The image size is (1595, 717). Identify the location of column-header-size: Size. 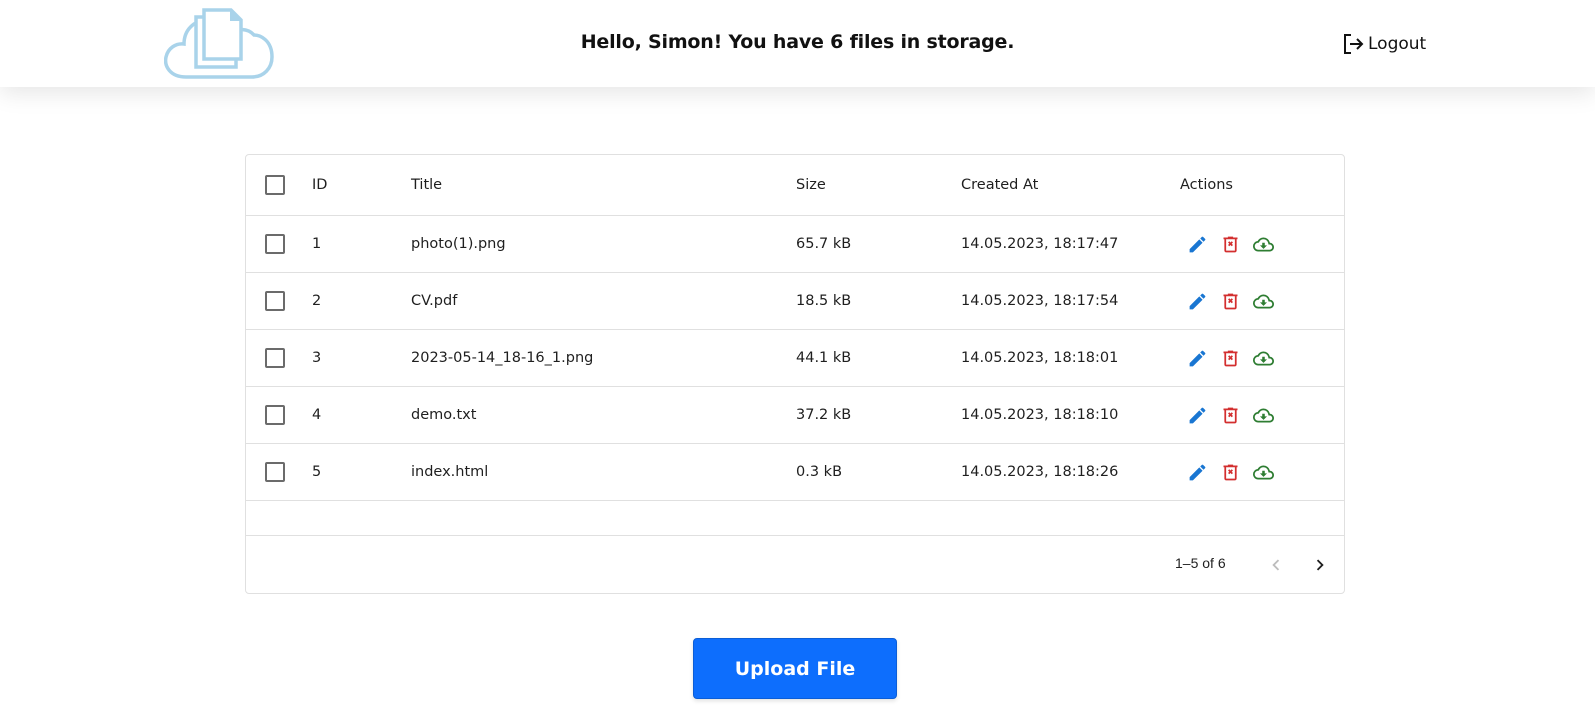
(811, 185).